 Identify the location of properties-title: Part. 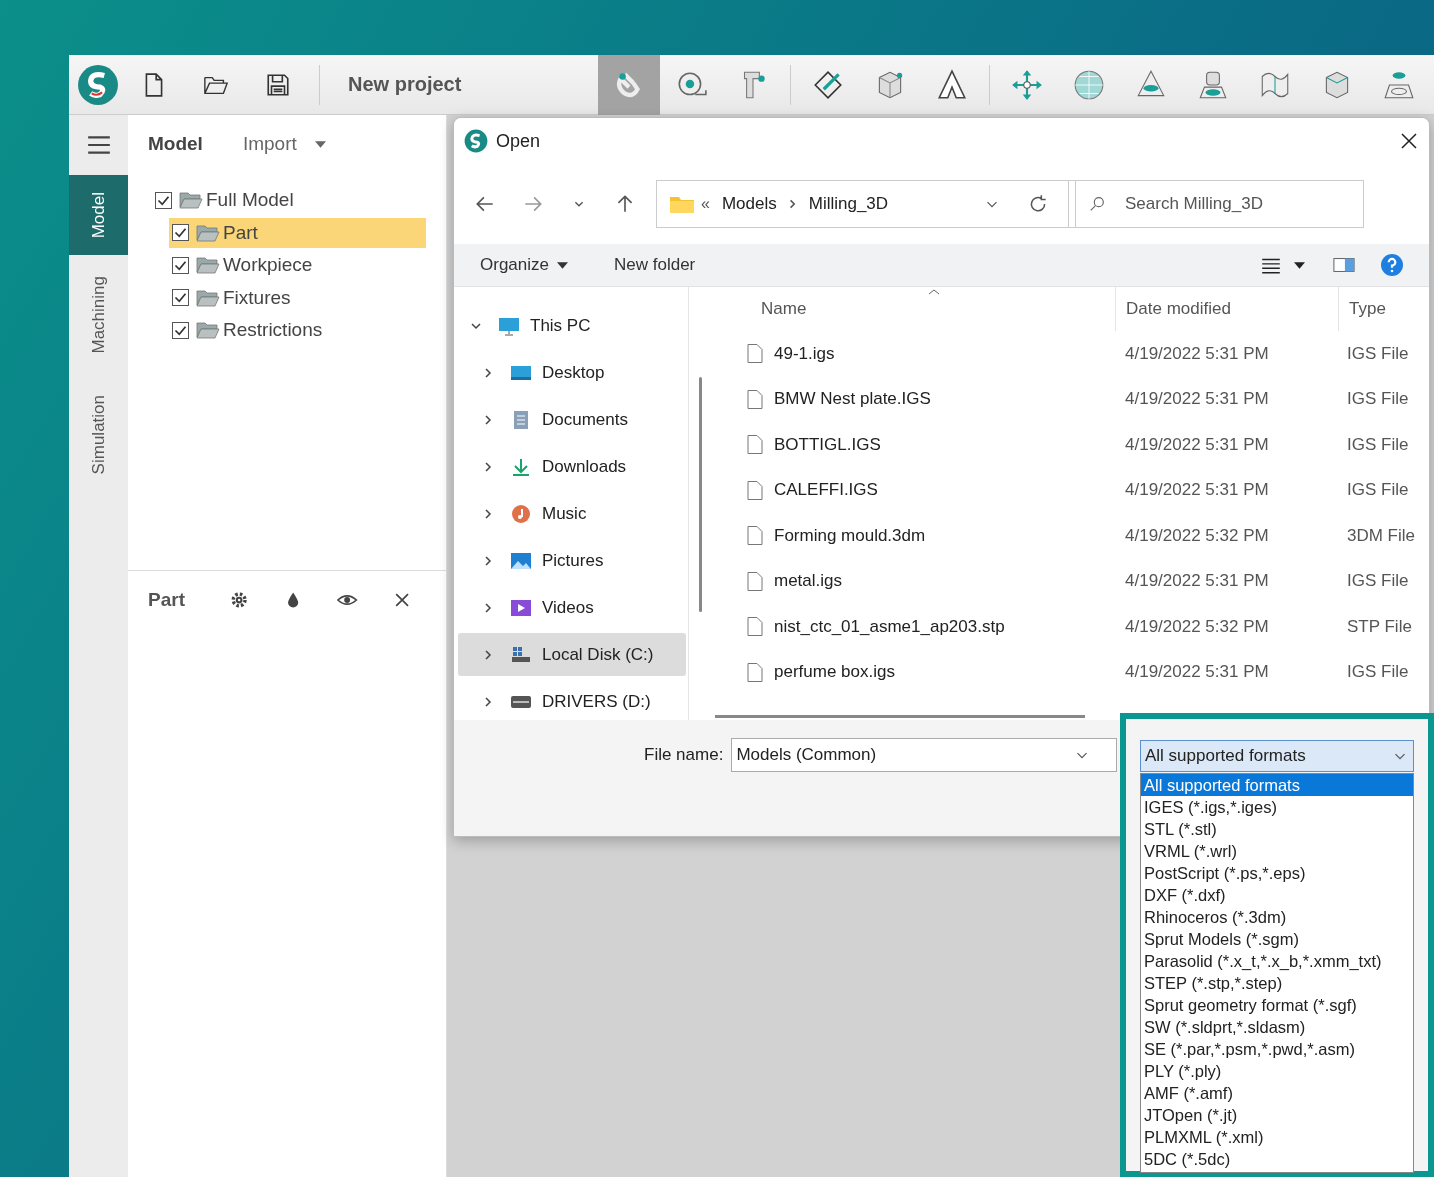
(166, 600).